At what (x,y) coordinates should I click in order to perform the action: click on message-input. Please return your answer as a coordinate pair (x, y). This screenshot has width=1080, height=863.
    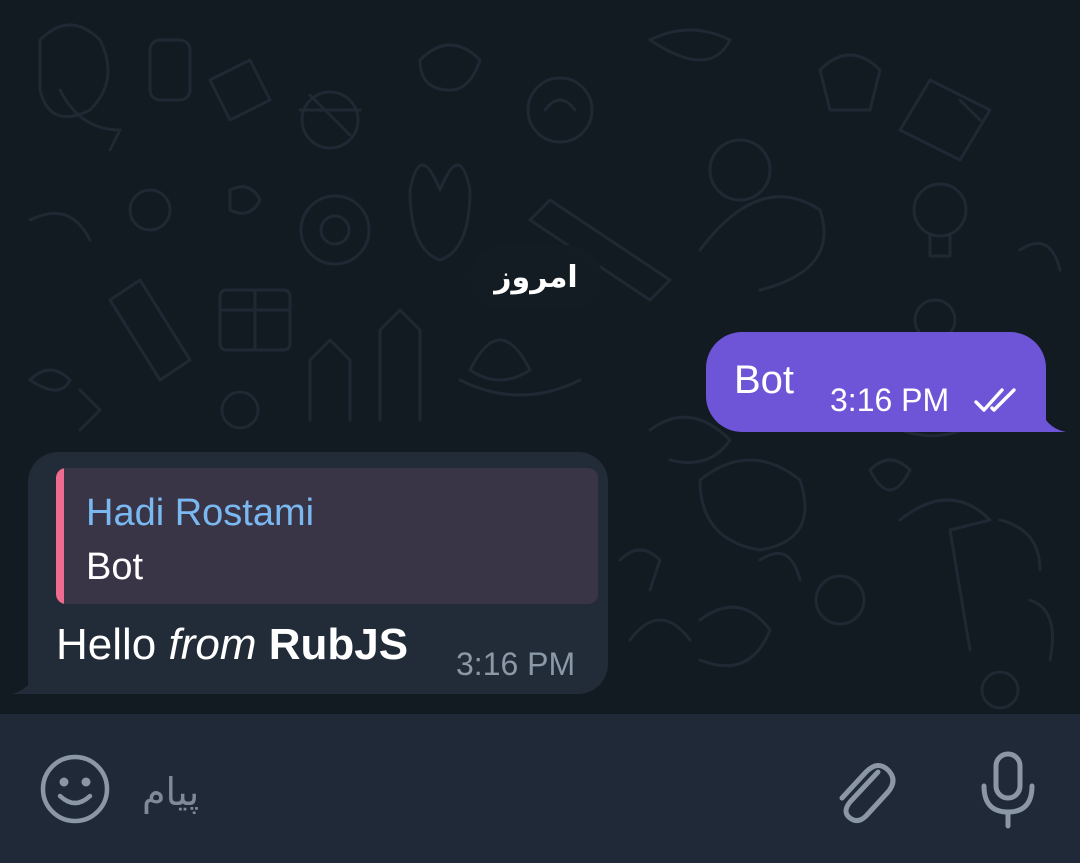
    Looking at the image, I should click on (462, 792).